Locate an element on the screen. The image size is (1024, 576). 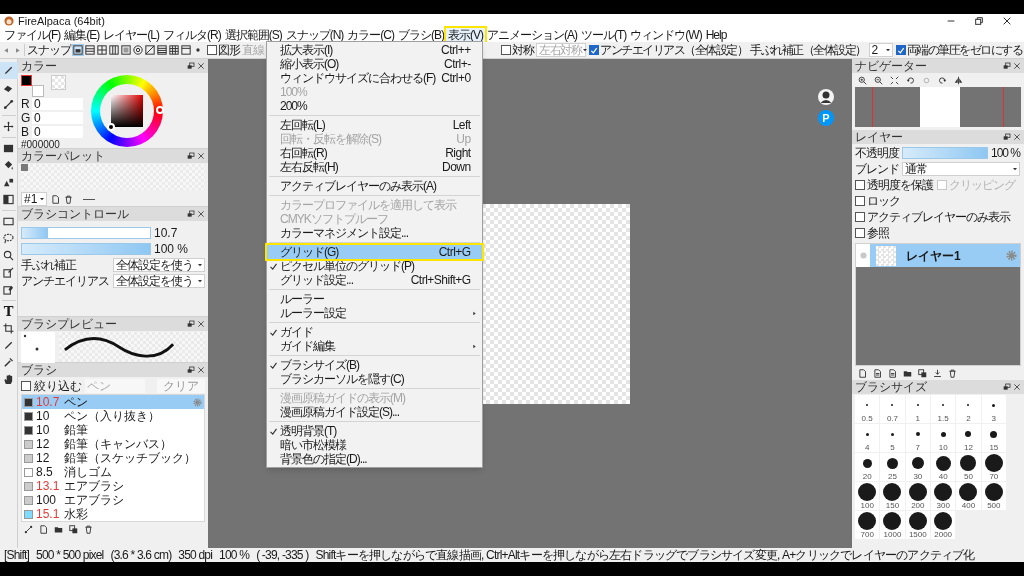
menu-item: ガイド編集 is located at coordinates (374, 346).